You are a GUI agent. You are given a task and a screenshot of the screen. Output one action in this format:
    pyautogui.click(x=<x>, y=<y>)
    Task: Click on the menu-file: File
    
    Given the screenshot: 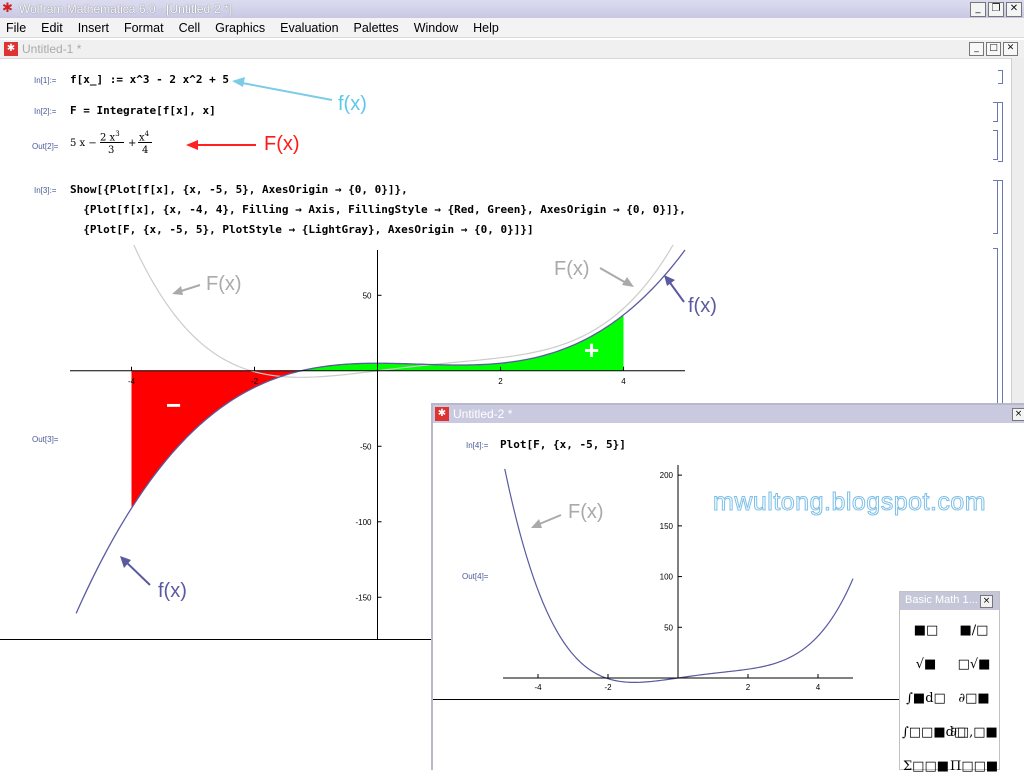 What is the action you would take?
    pyautogui.click(x=16, y=27)
    